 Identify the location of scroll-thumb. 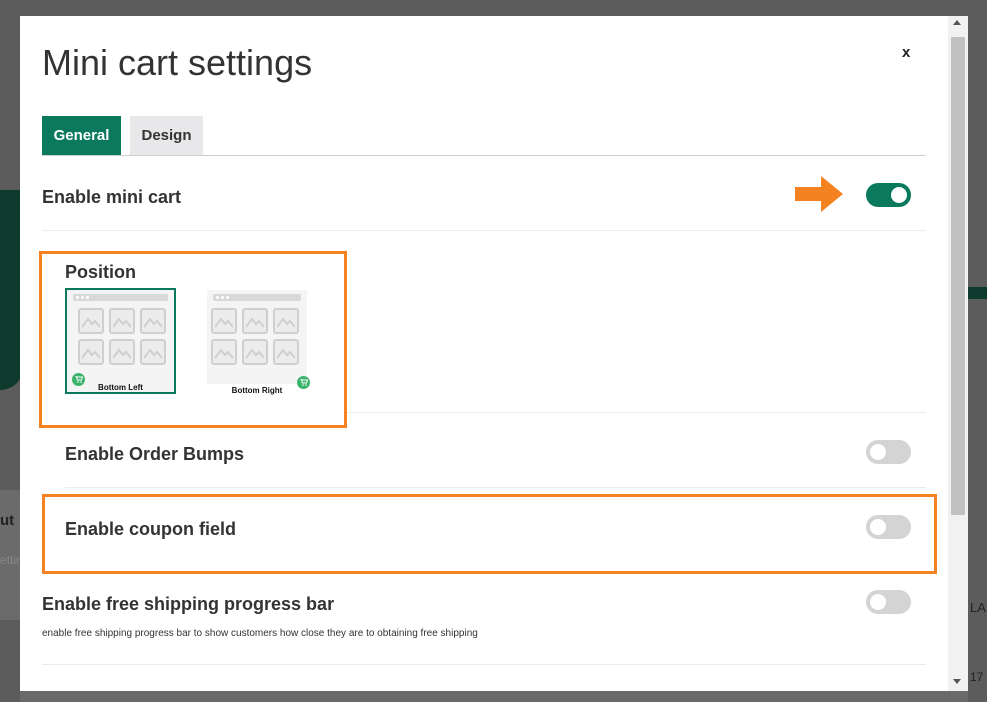
(958, 276).